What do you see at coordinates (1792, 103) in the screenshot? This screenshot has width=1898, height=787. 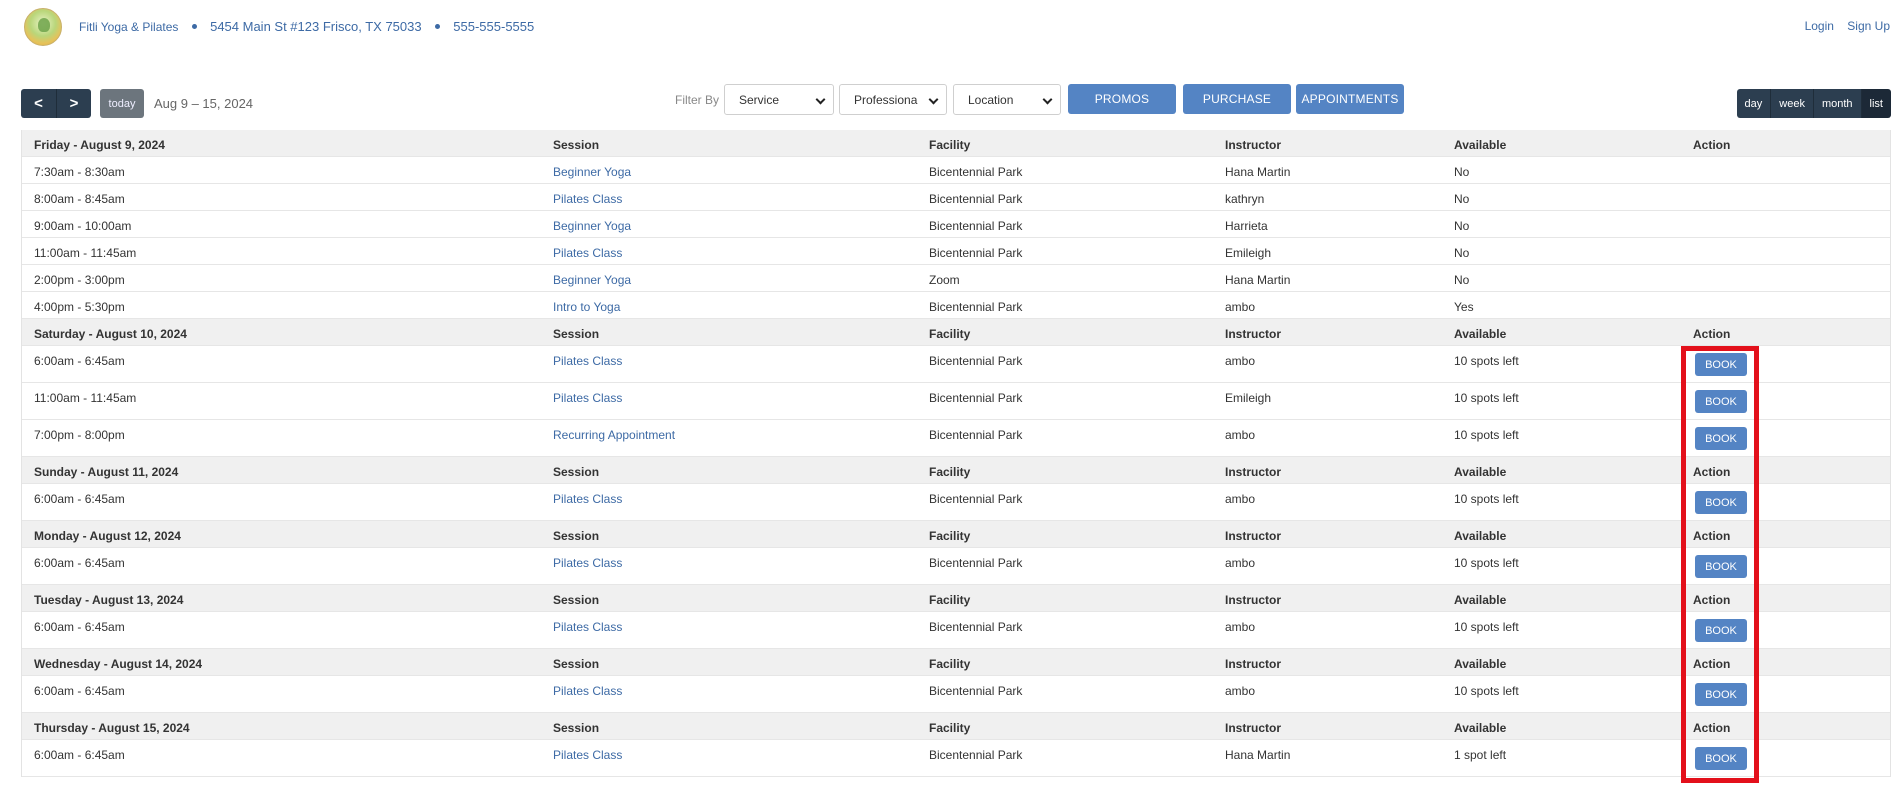 I see `view-week-button: week` at bounding box center [1792, 103].